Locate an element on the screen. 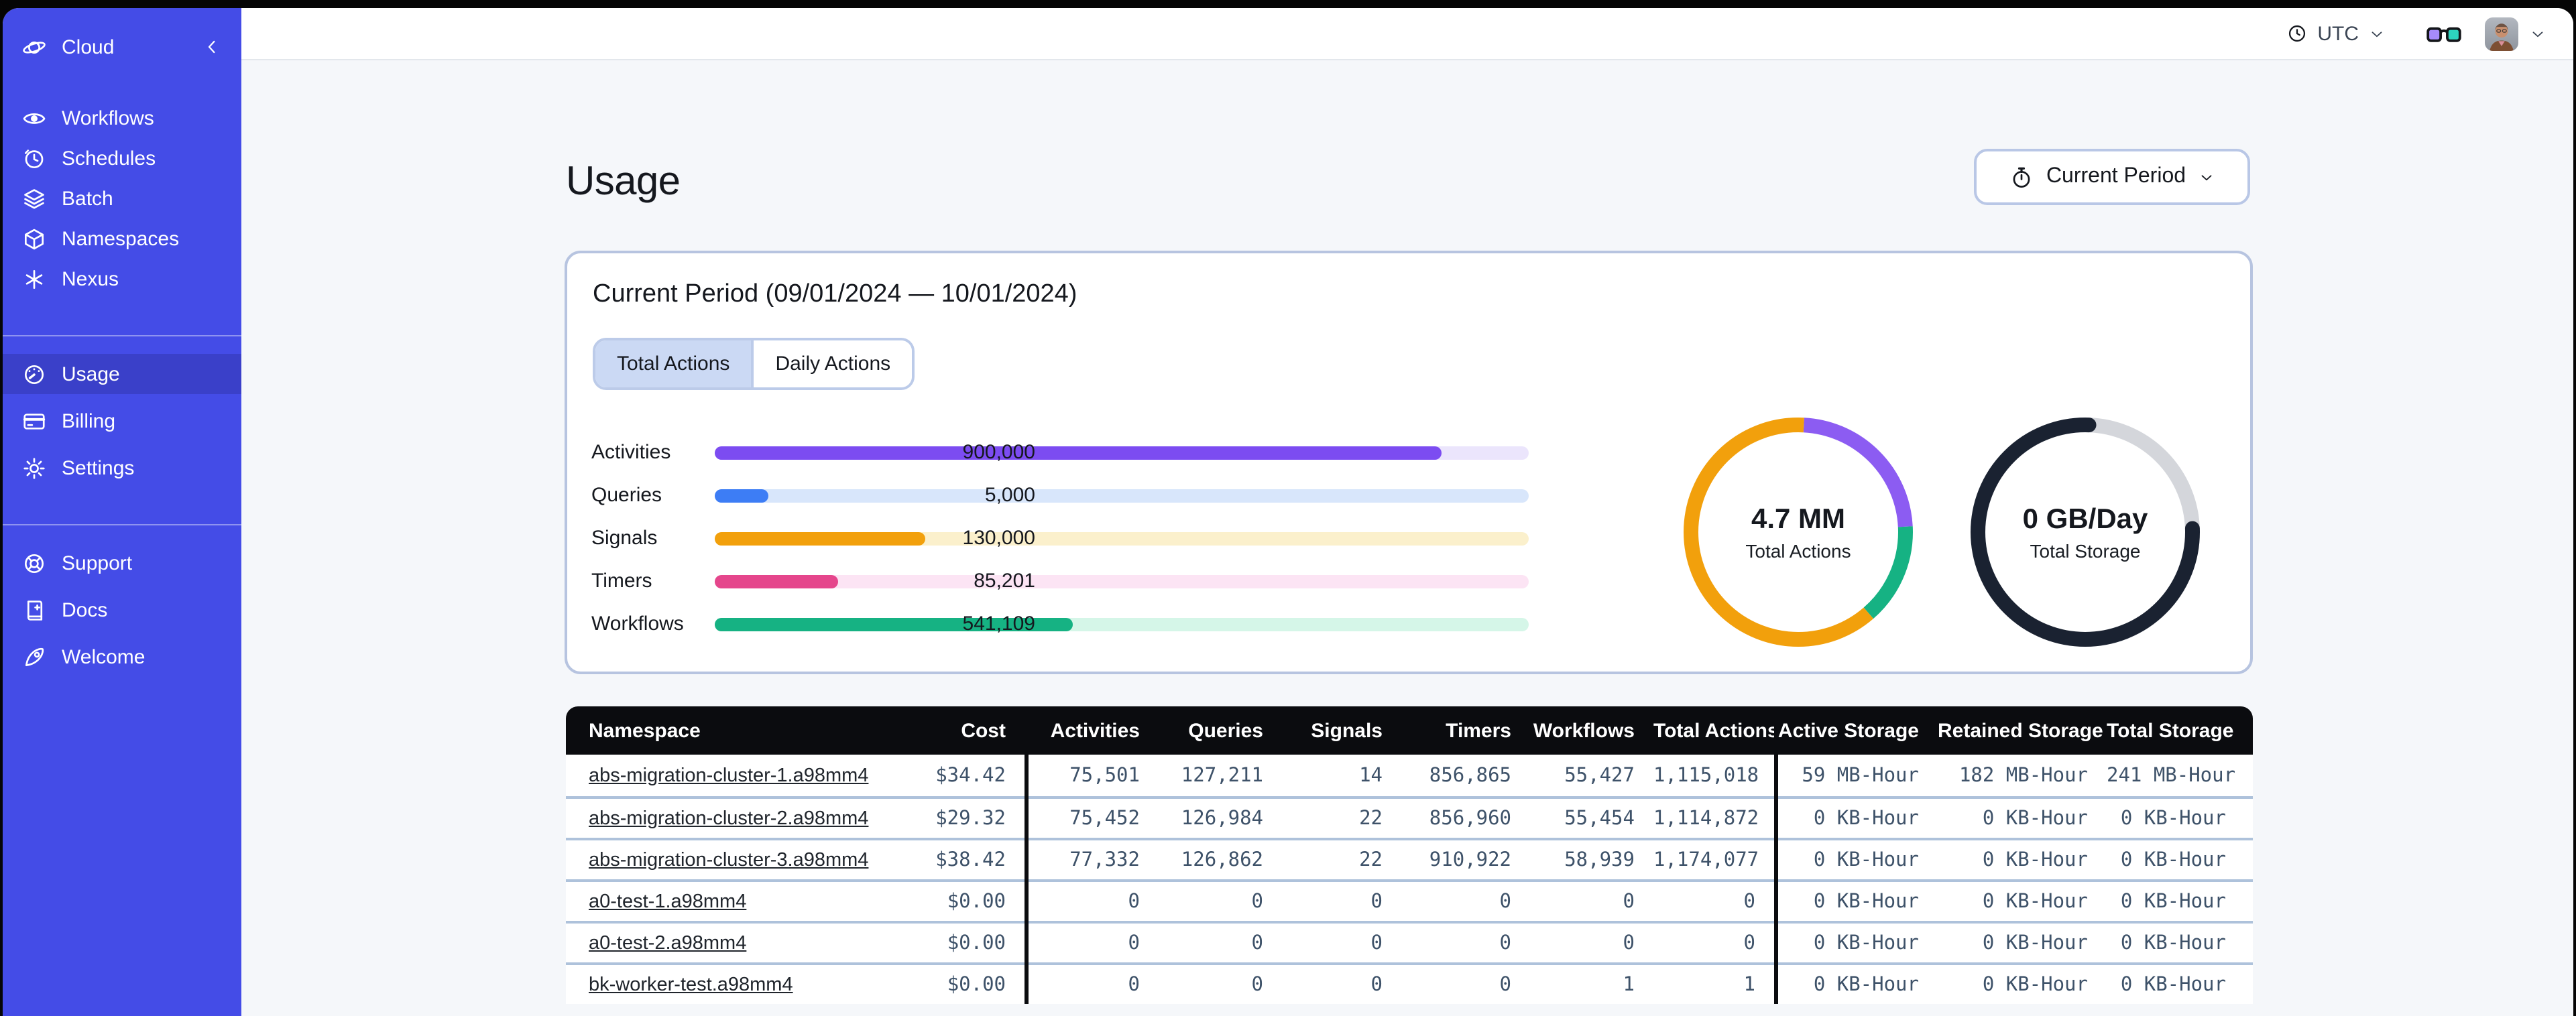 This screenshot has height=1016, width=2576. namespace-link: abs-migration-cluster-2.a98mm4 is located at coordinates (728, 818).